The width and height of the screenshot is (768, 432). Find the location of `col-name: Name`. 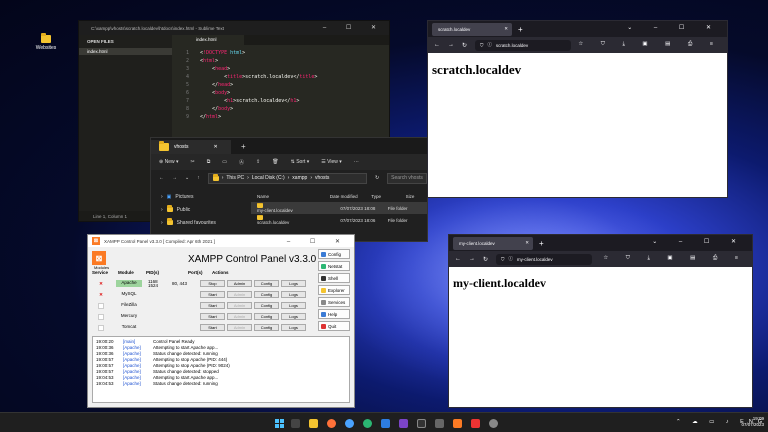

col-name: Name is located at coordinates (290, 196).